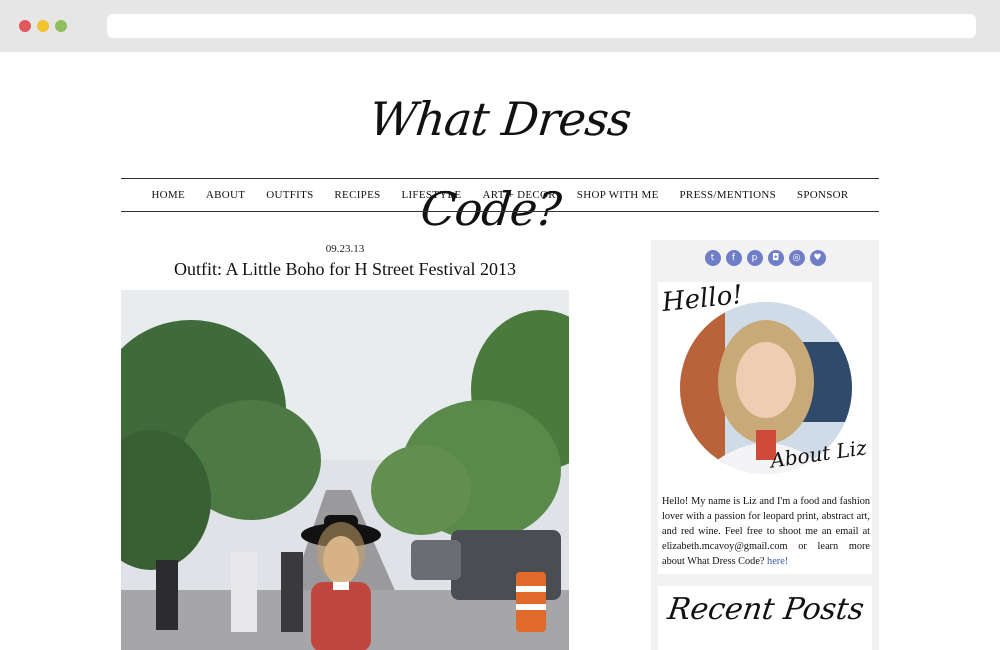 Image resolution: width=1000 pixels, height=650 pixels. I want to click on nav-item-sponsor: SPONSOR, so click(823, 195).